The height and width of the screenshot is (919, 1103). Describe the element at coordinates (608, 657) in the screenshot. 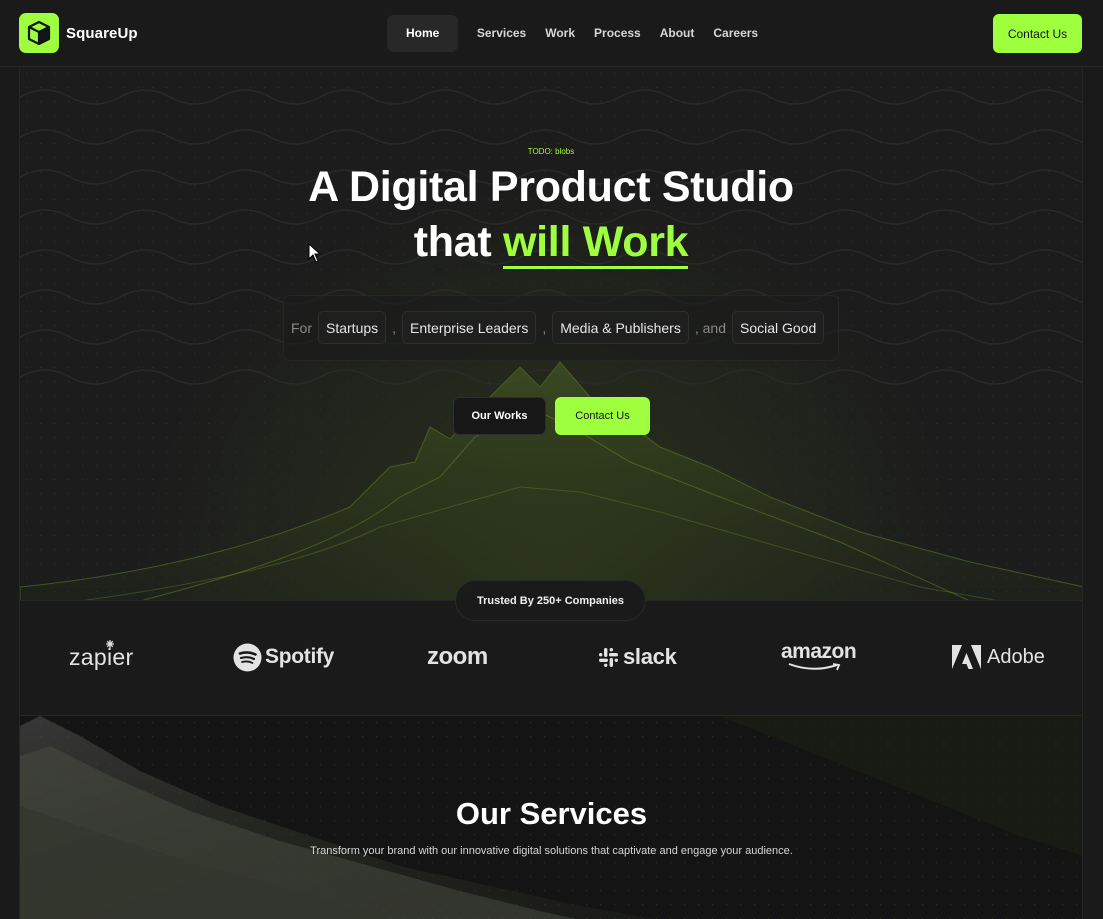

I see `slack-hash-icon` at that location.